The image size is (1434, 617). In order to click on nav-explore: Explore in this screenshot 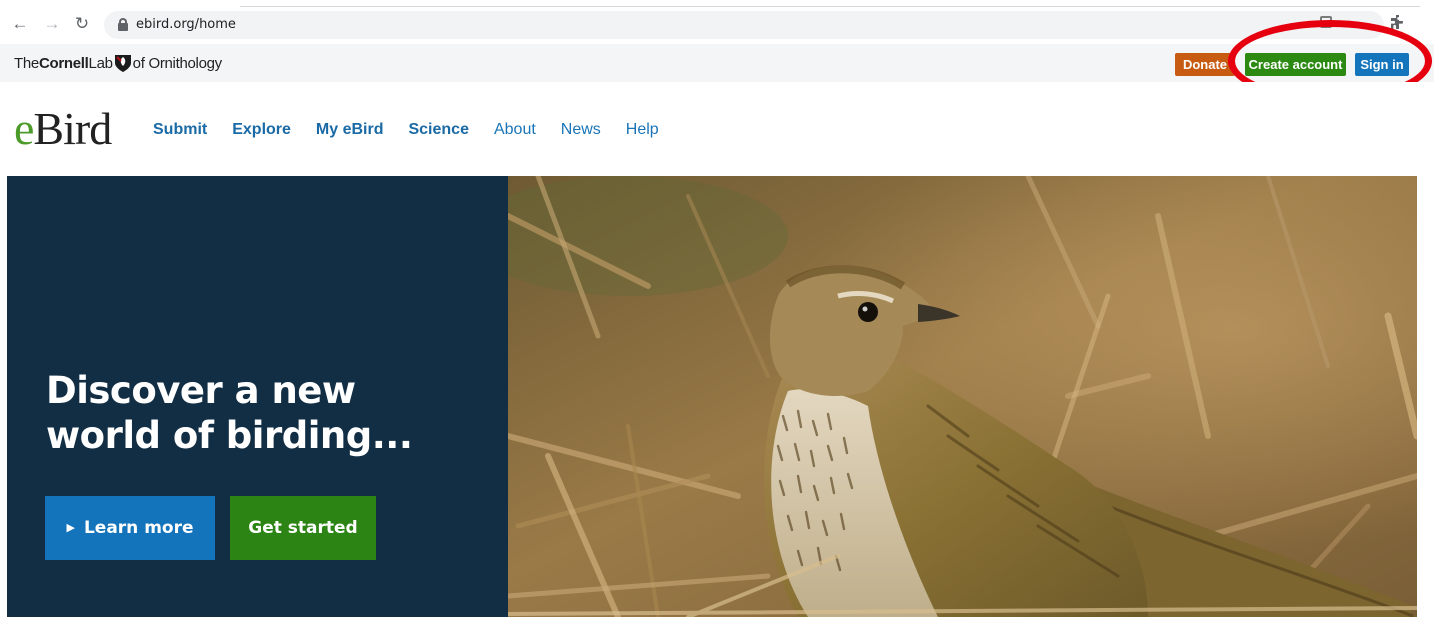, I will do `click(261, 130)`.